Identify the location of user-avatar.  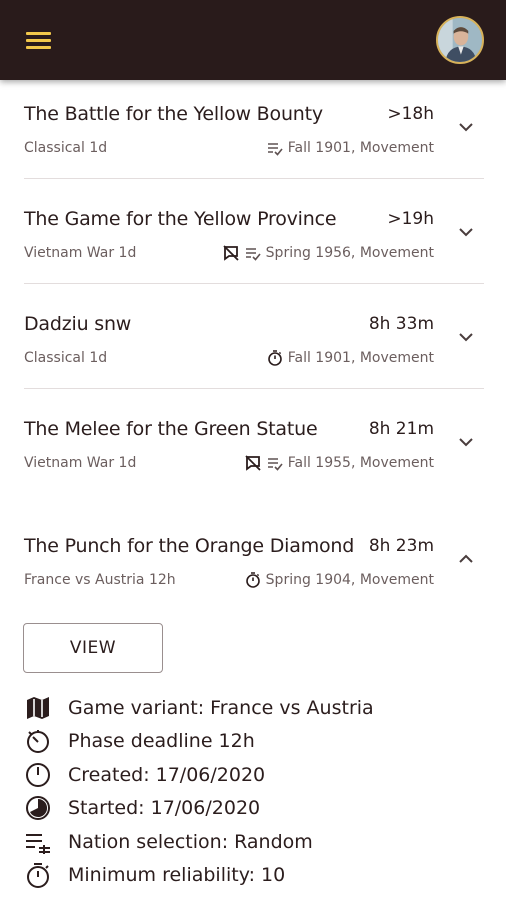
(460, 40).